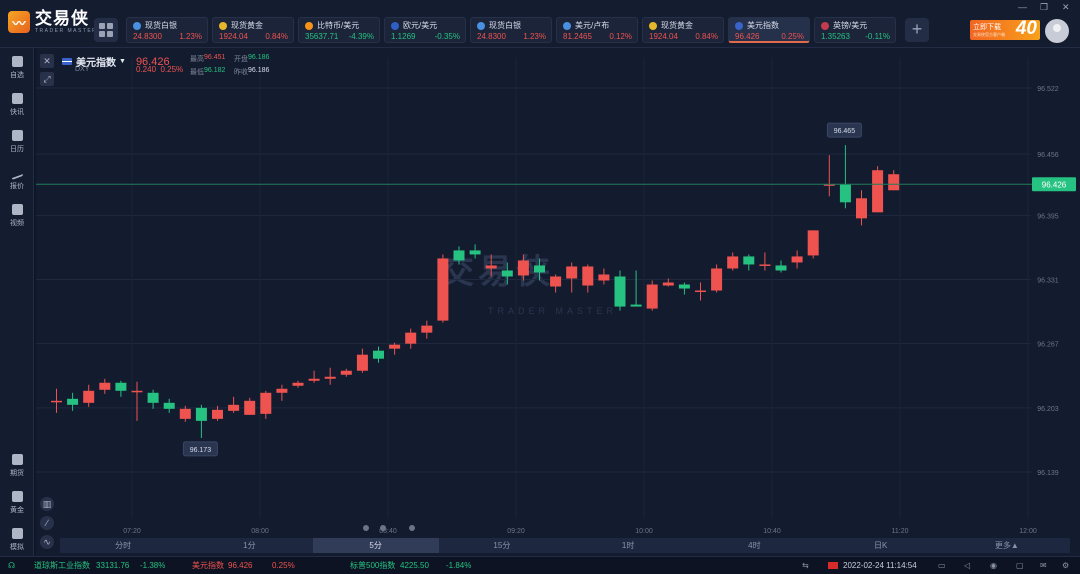 This screenshot has height=574, width=1080. What do you see at coordinates (47, 523) in the screenshot?
I see `draw-tool-icon: ∕` at bounding box center [47, 523].